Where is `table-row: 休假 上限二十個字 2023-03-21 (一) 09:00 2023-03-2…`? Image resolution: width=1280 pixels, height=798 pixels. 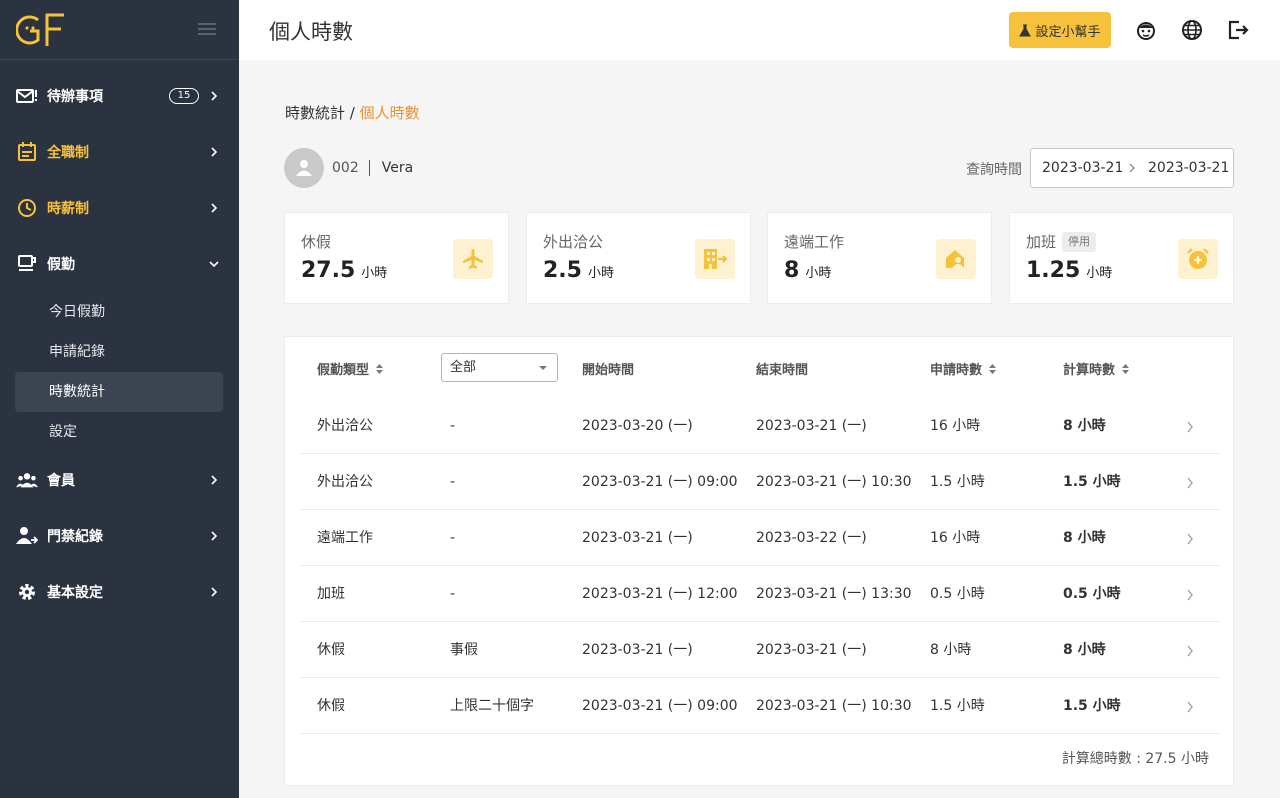 table-row: 休假 上限二十個字 2023-03-21 (一) 09:00 2023-03-2… is located at coordinates (760, 706).